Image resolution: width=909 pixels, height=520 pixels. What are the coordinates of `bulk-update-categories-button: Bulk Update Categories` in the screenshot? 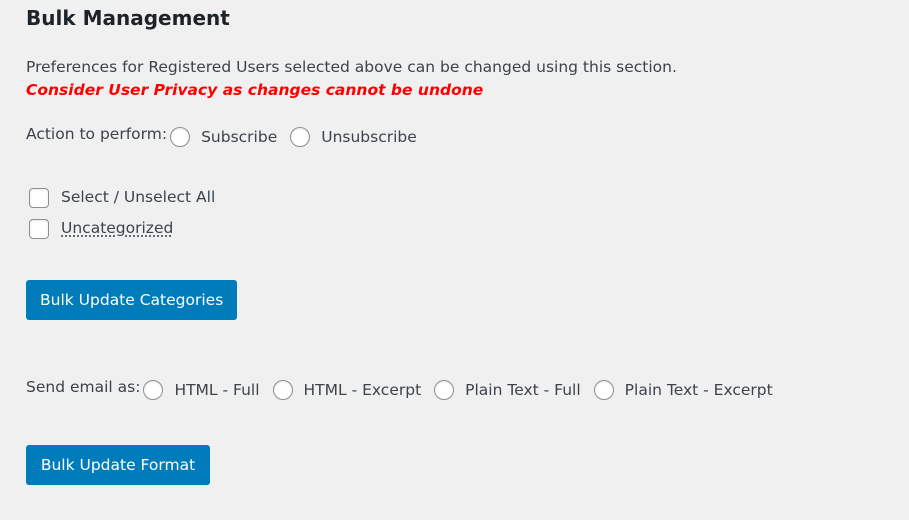 It's located at (131, 300).